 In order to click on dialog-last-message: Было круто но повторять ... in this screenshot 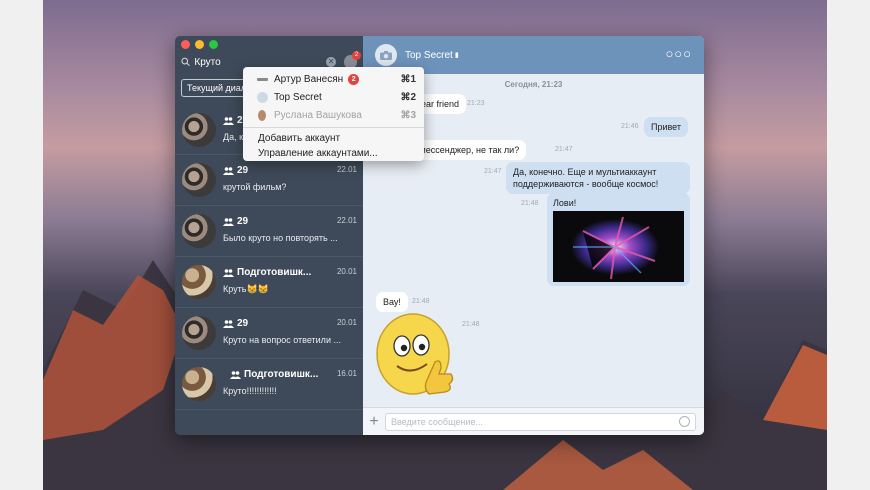, I will do `click(280, 238)`.